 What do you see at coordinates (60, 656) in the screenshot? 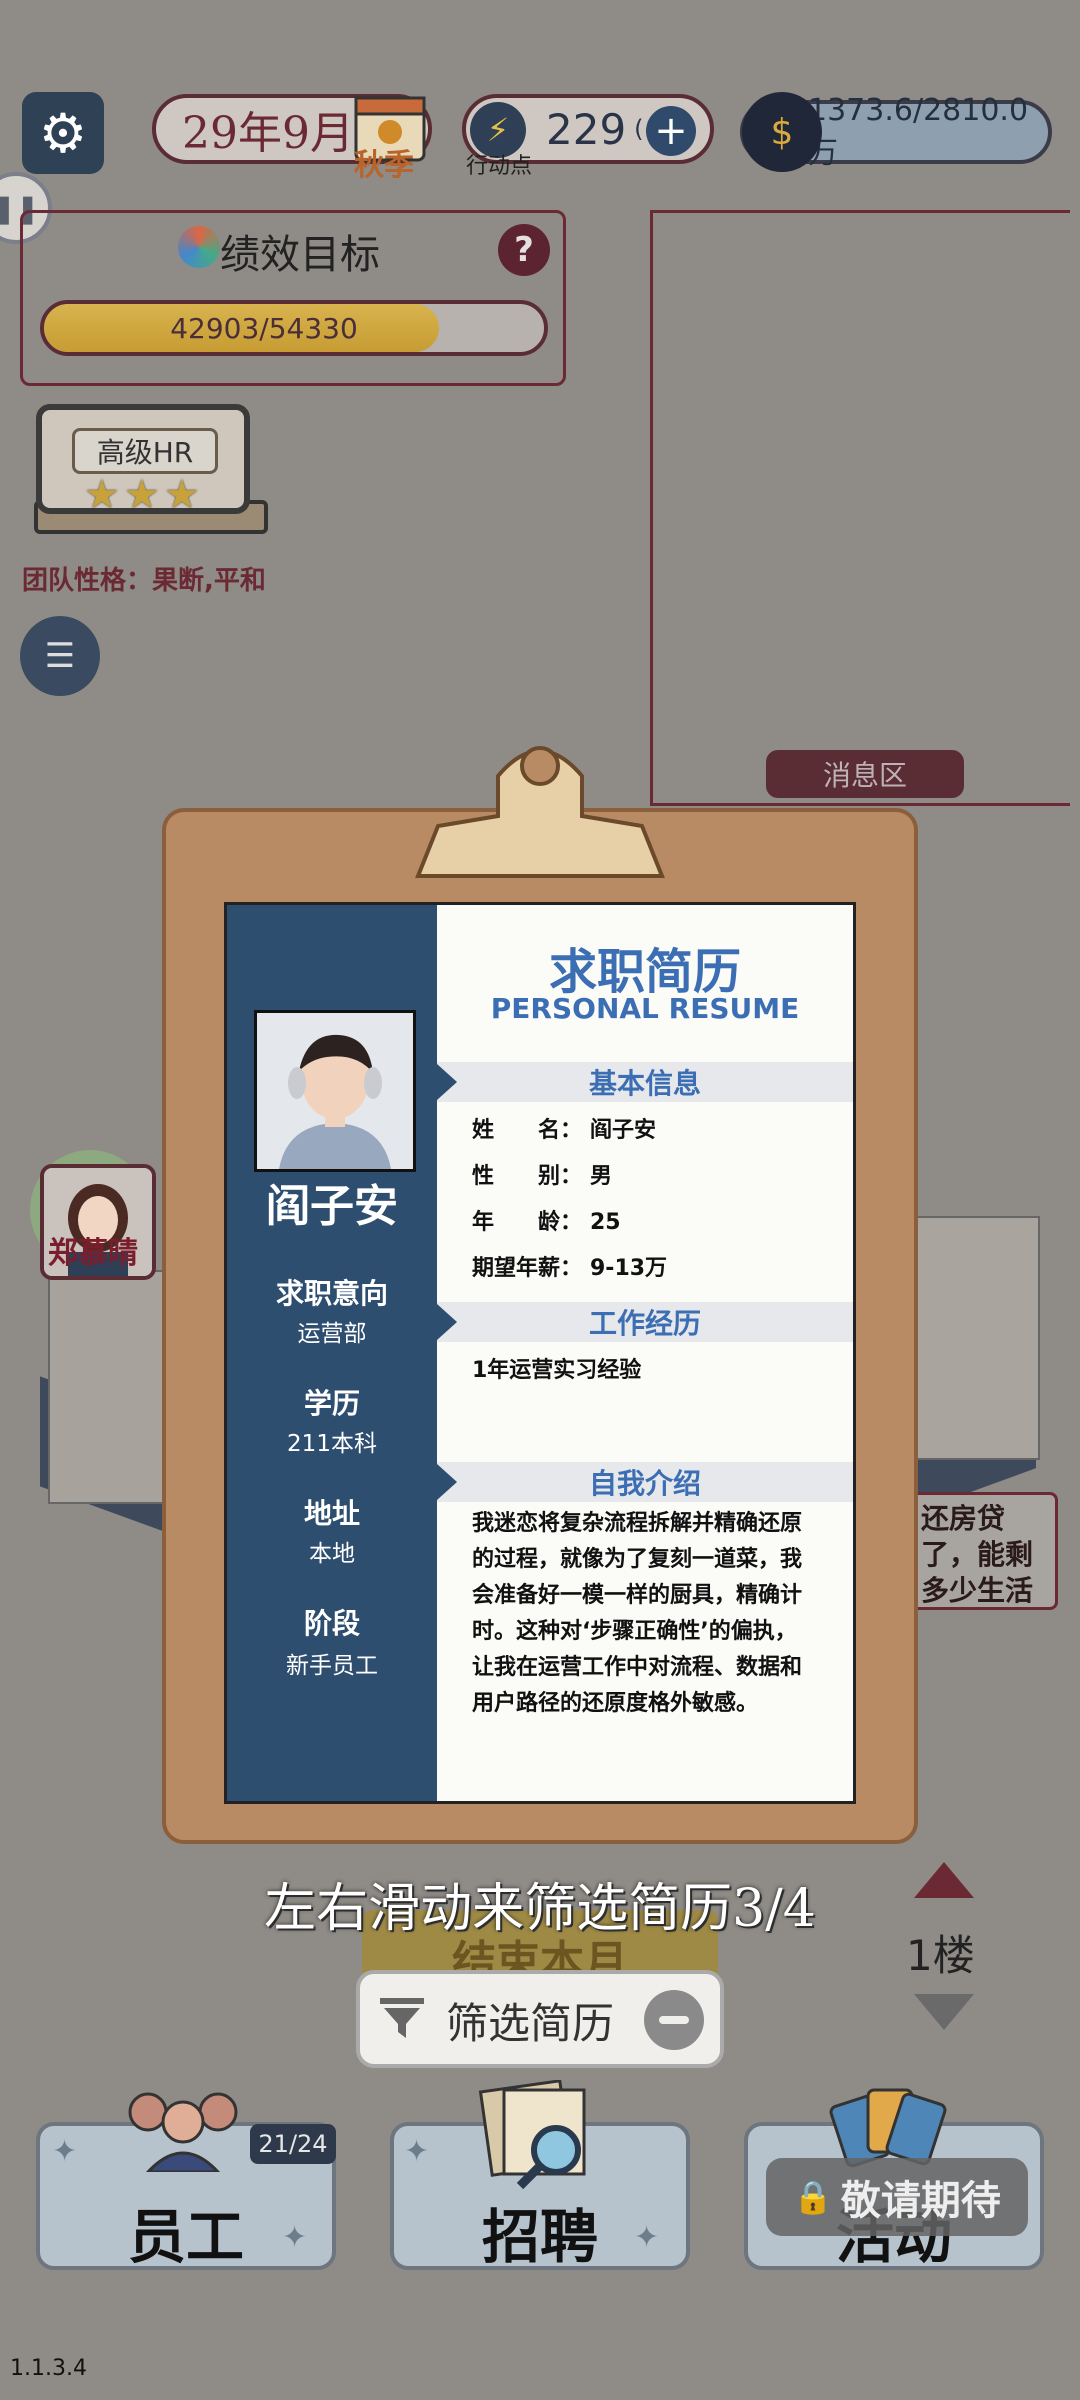
I see `document-icon: ☰` at bounding box center [60, 656].